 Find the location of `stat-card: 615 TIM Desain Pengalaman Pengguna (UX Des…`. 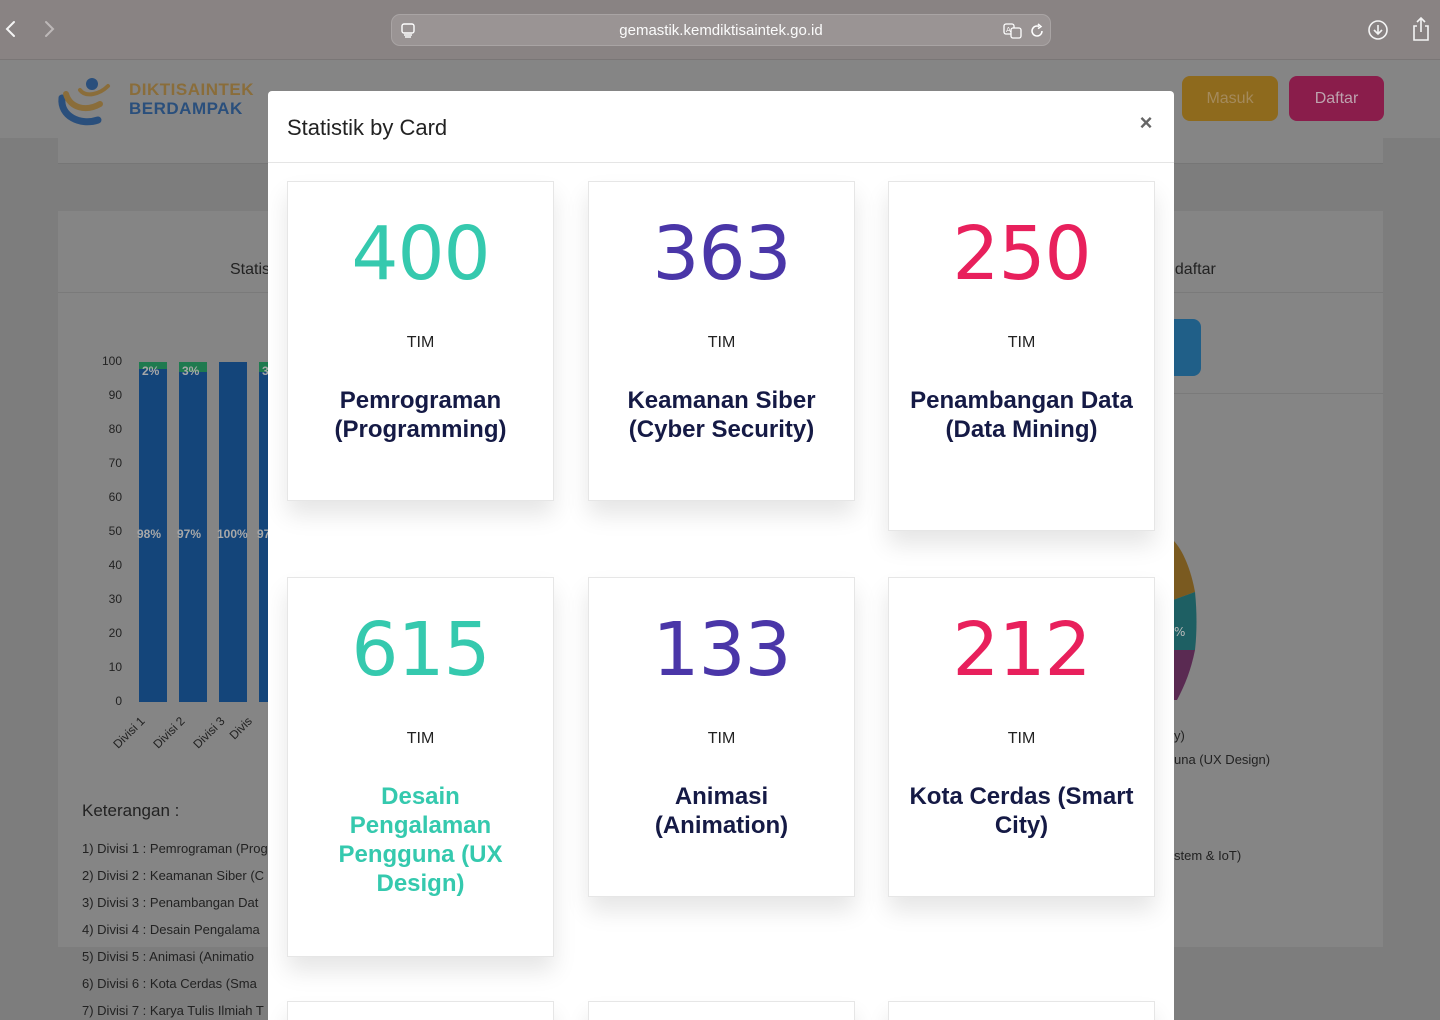

stat-card: 615 TIM Desain Pengalaman Pengguna (UX Des… is located at coordinates (420, 767).